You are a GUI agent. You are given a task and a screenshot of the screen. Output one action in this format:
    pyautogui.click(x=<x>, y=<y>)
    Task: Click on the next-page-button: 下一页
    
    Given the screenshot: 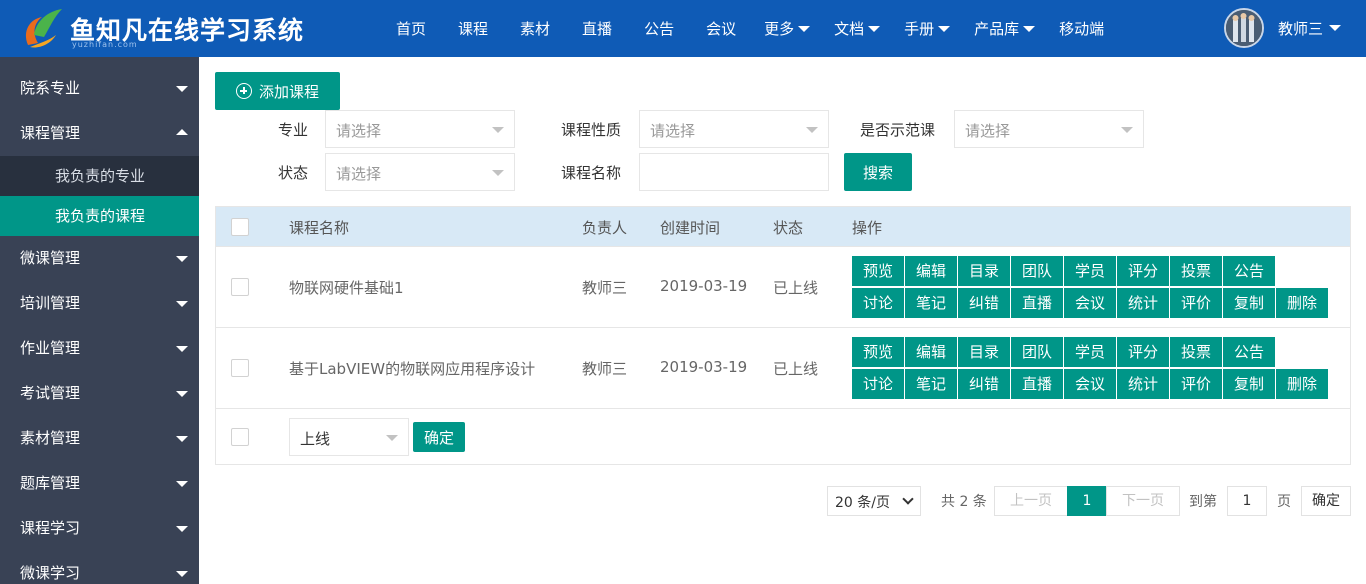 What is the action you would take?
    pyautogui.click(x=1143, y=501)
    